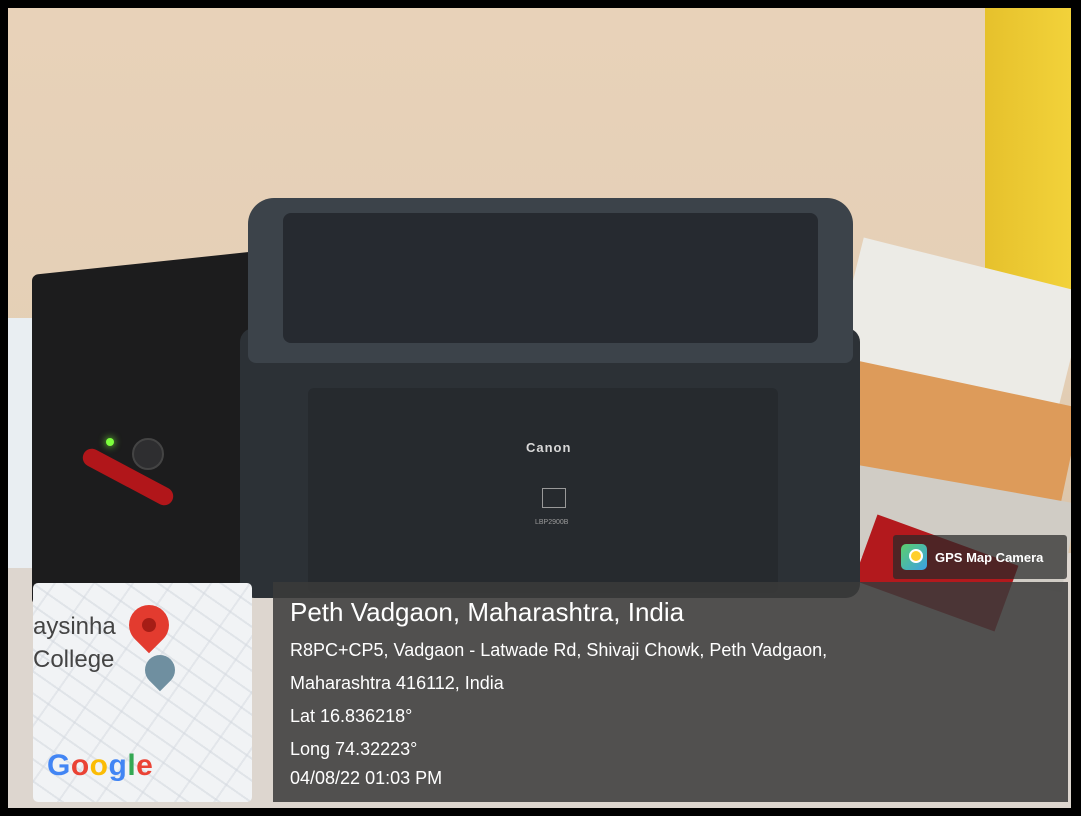 The image size is (1081, 816). Describe the element at coordinates (354, 749) in the screenshot. I see `longitude: Long 74.32223°` at that location.